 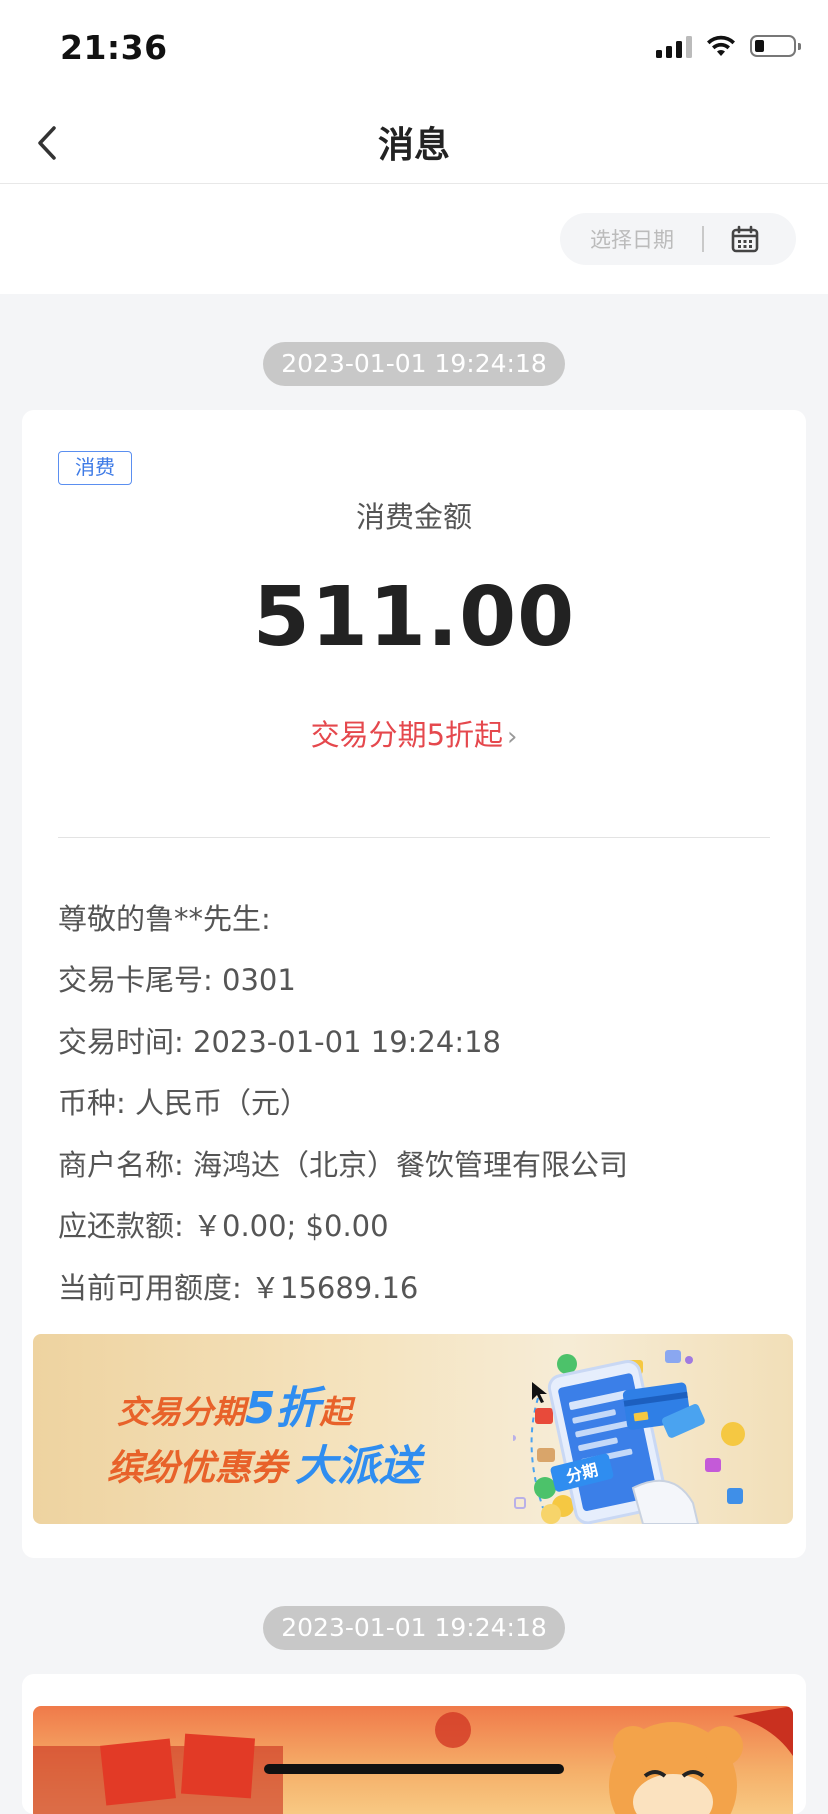 I want to click on banner-line-1-prefix: 交易分期, so click(x=181, y=1412).